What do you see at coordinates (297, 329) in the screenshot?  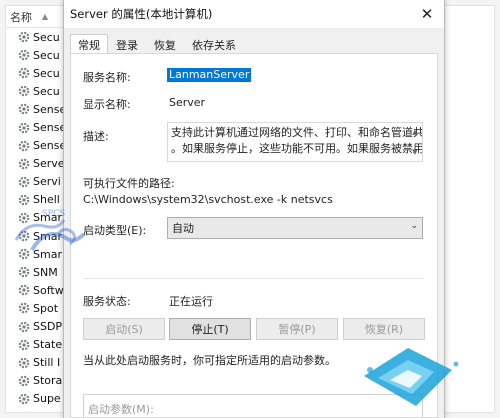 I see `pause-button: 暂停(P)` at bounding box center [297, 329].